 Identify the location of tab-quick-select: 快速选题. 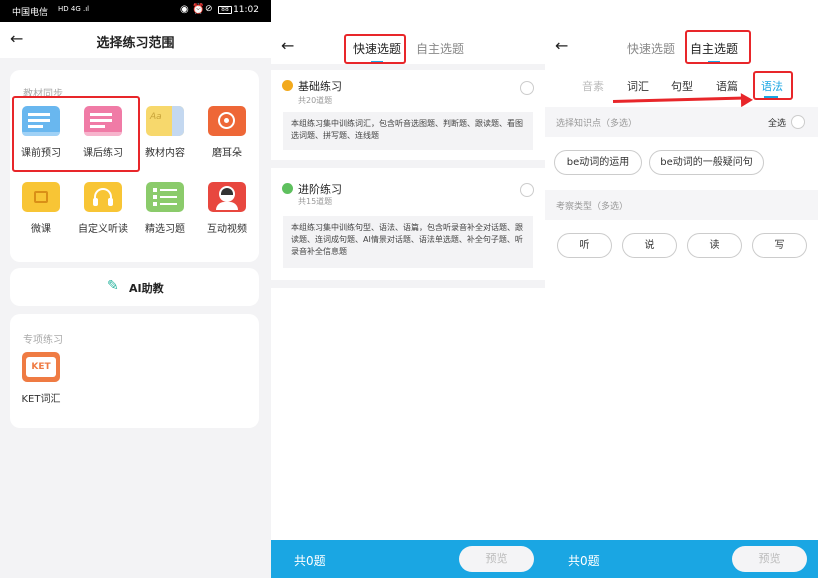
(651, 48).